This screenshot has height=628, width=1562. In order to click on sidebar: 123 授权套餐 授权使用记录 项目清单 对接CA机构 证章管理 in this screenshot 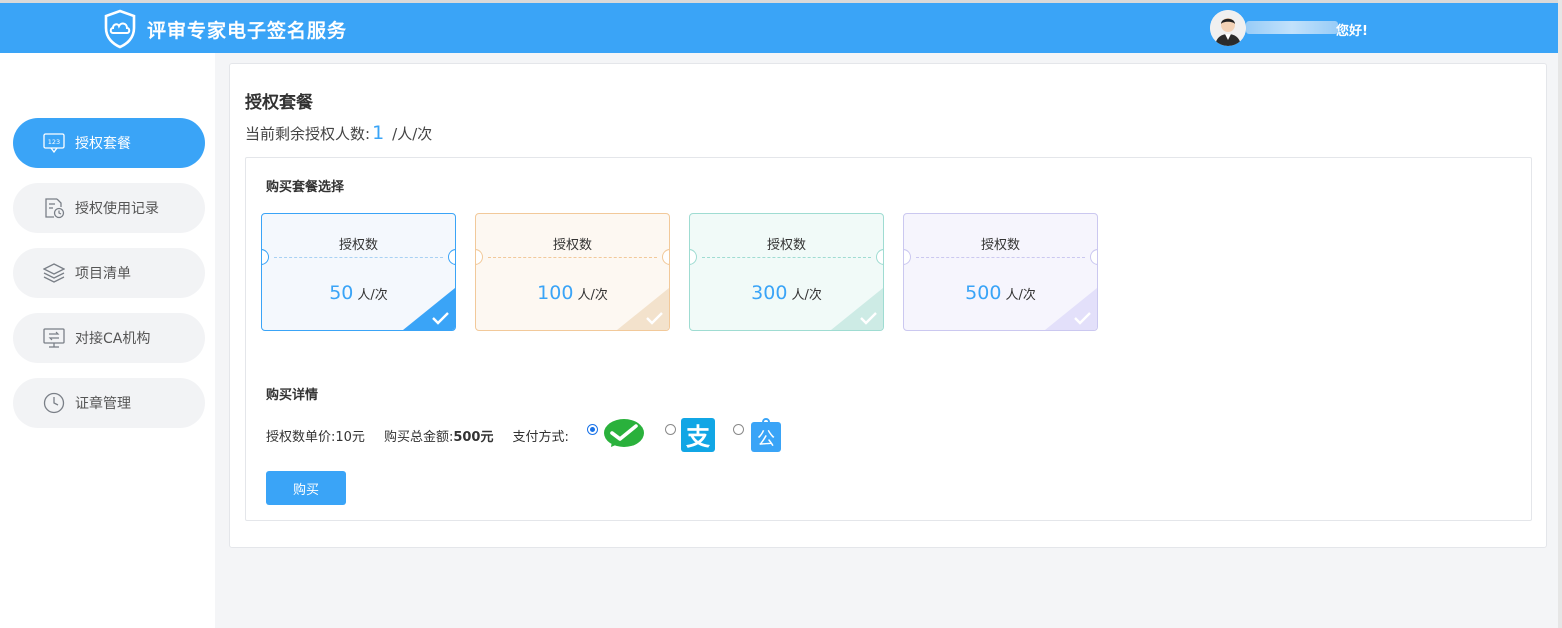, I will do `click(107, 340)`.